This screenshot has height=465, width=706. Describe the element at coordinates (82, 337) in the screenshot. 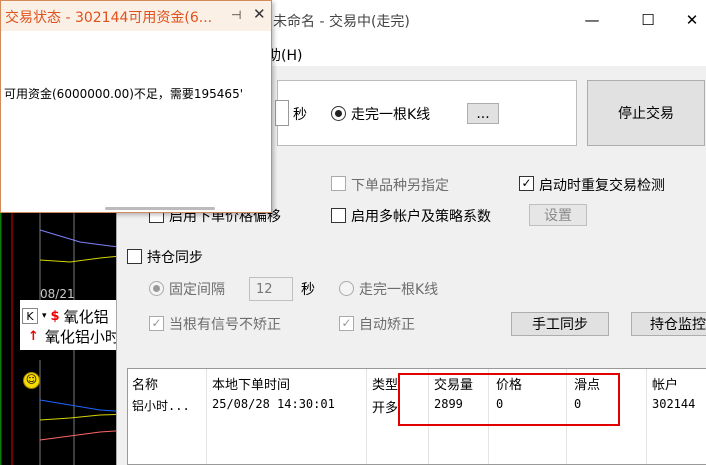

I see `instrument-name-hourly: 氧化铝小时` at that location.